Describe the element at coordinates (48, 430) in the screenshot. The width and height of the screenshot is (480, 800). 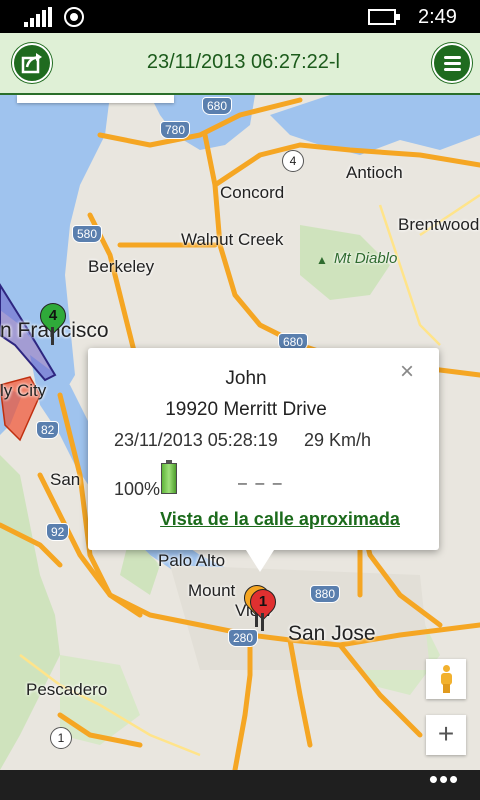
I see `highway-shield: 82` at that location.